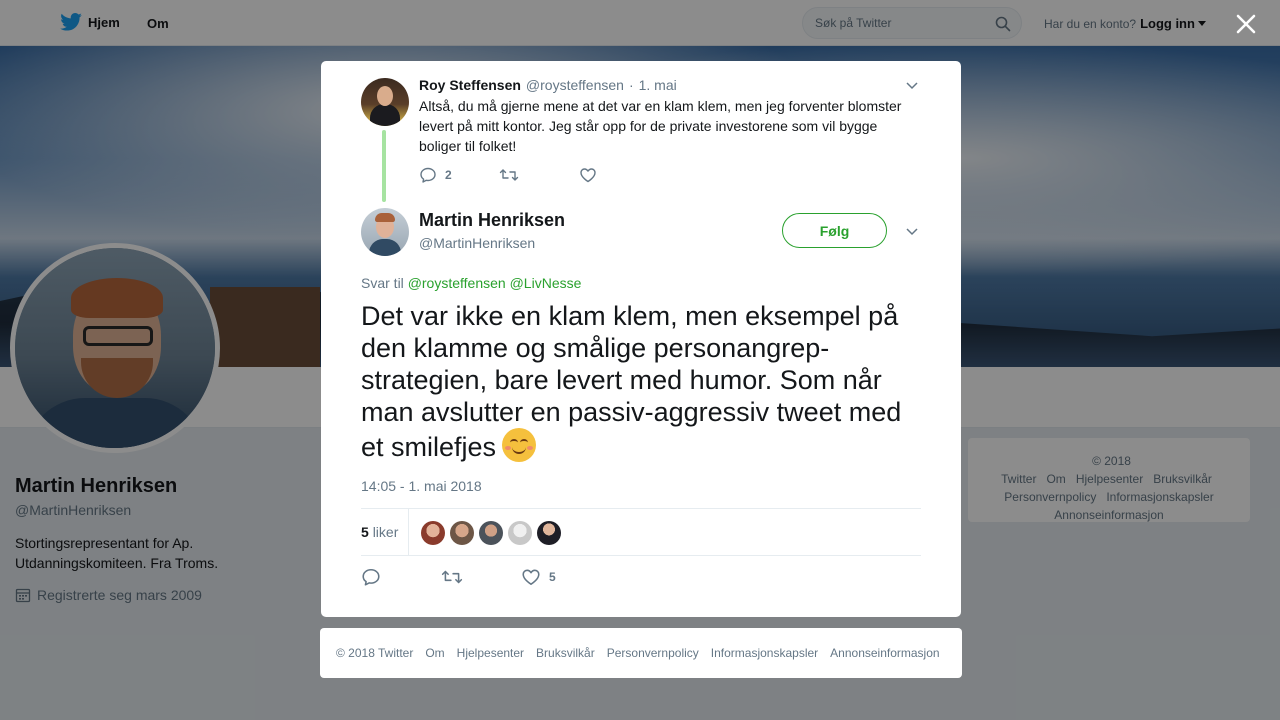  Describe the element at coordinates (477, 243) in the screenshot. I see `main-author-handle: @MartinHenriksen` at that location.